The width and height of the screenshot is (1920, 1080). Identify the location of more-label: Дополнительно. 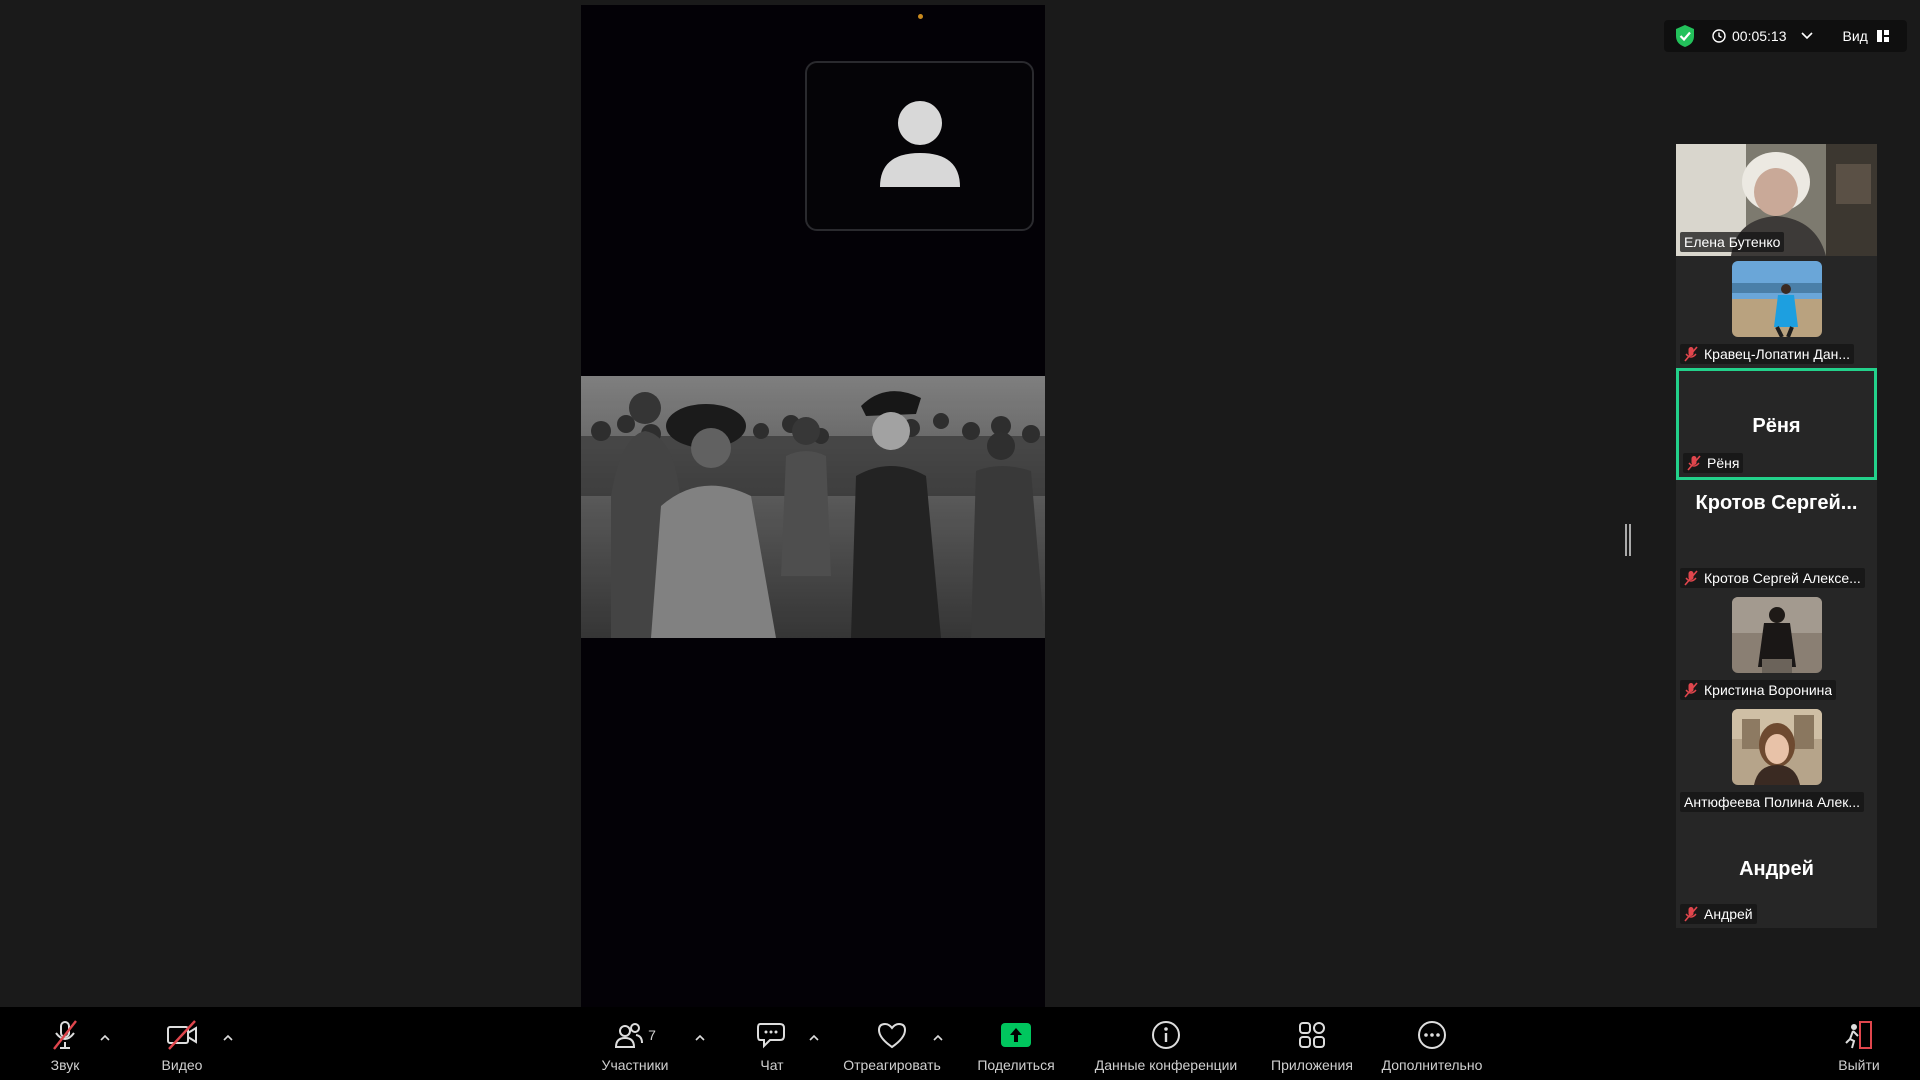
(1432, 1065).